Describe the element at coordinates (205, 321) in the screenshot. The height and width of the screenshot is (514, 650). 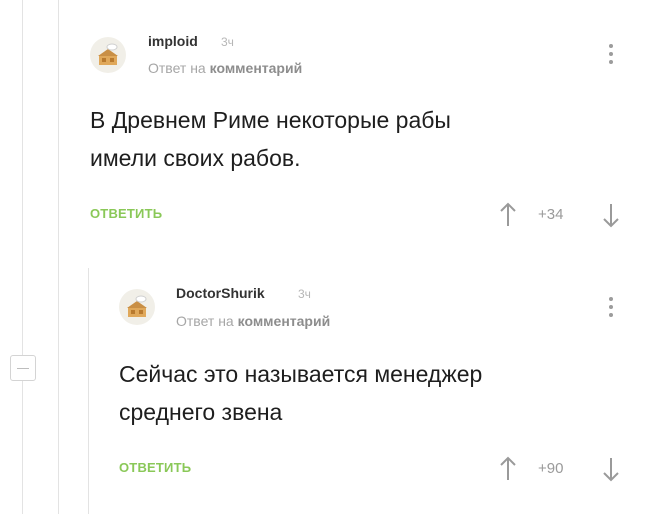
I see `reply-prefix: Ответ на` at that location.